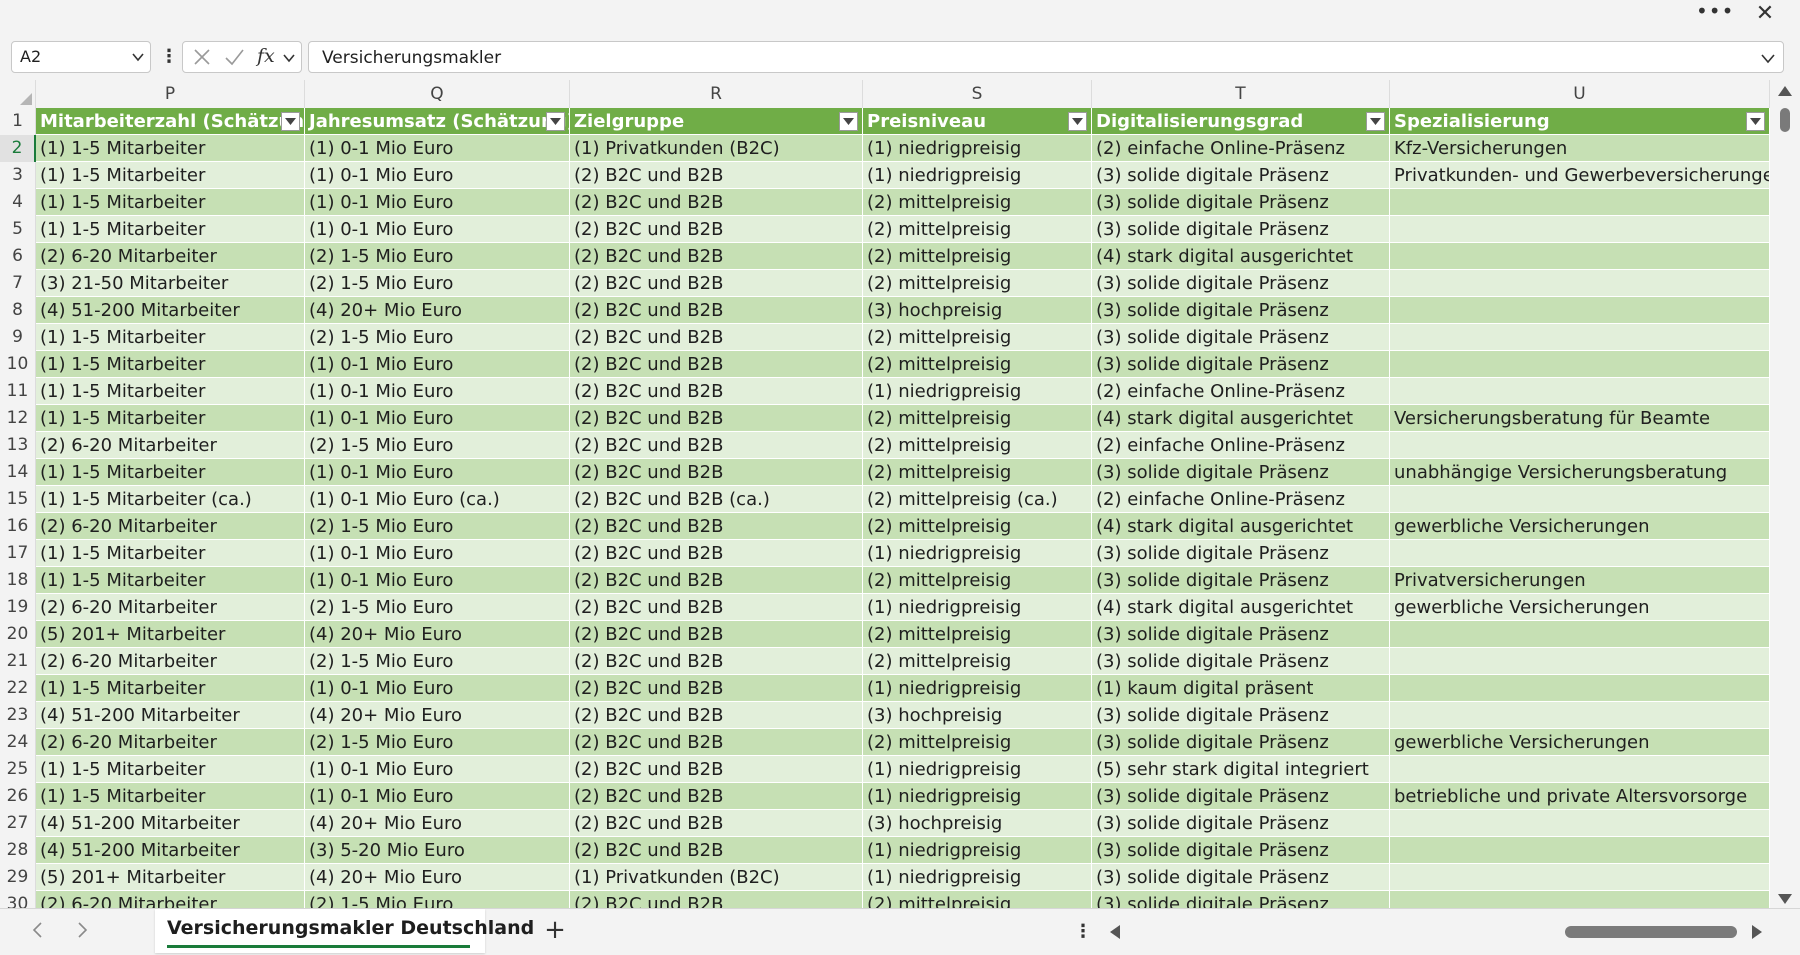 Image resolution: width=1800 pixels, height=955 pixels. I want to click on table-cell: (3) 21-50 Mitarbeiter, so click(170, 283).